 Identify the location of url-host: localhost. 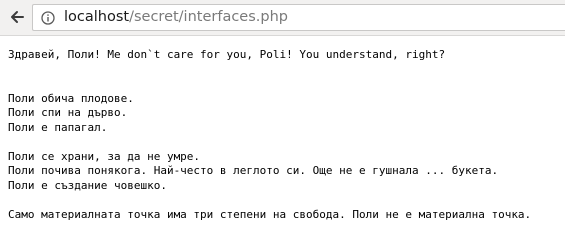
(97, 17).